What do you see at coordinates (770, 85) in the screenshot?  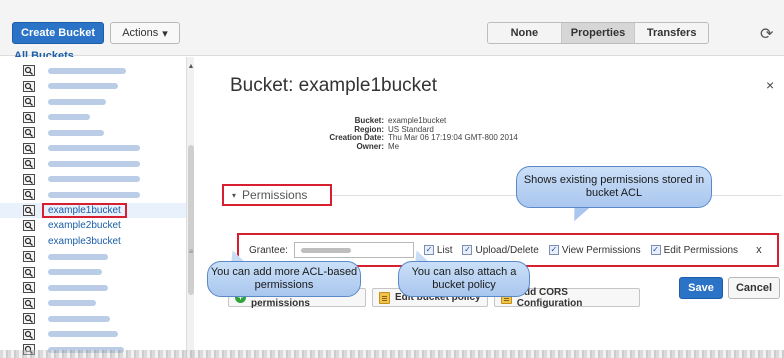 I see `close-icon: ×` at bounding box center [770, 85].